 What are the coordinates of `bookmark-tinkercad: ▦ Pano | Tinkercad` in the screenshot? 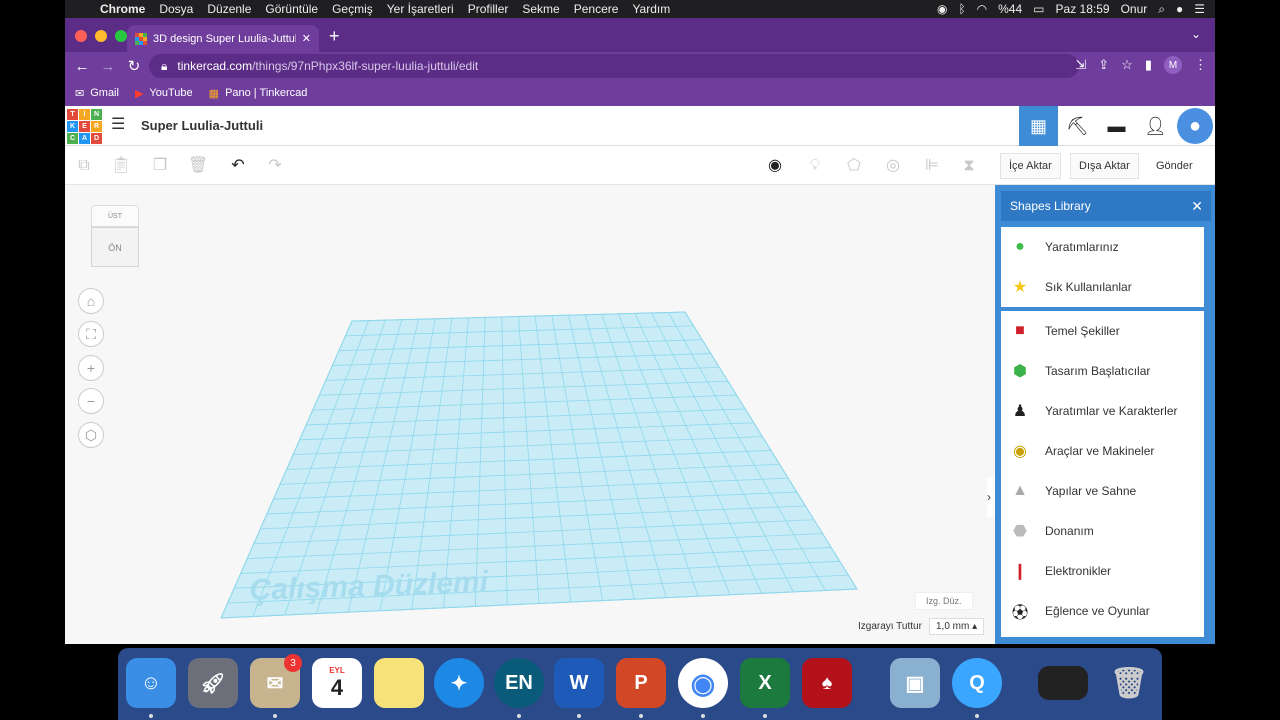 It's located at (258, 93).